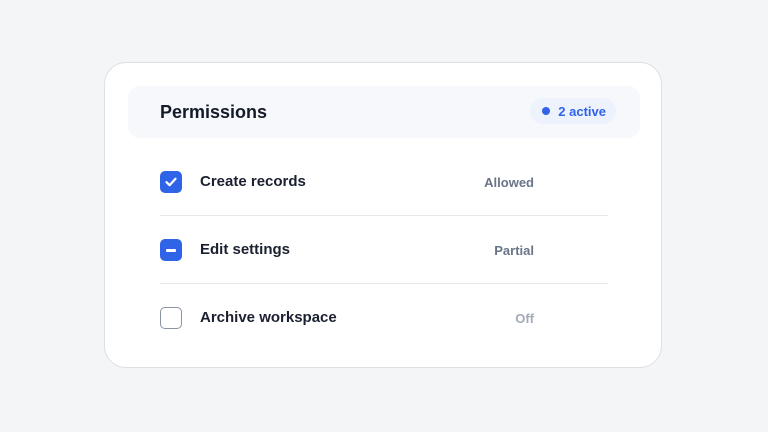 Image resolution: width=768 pixels, height=432 pixels. Describe the element at coordinates (509, 182) in the screenshot. I see `create-records-status: Allowed` at that location.